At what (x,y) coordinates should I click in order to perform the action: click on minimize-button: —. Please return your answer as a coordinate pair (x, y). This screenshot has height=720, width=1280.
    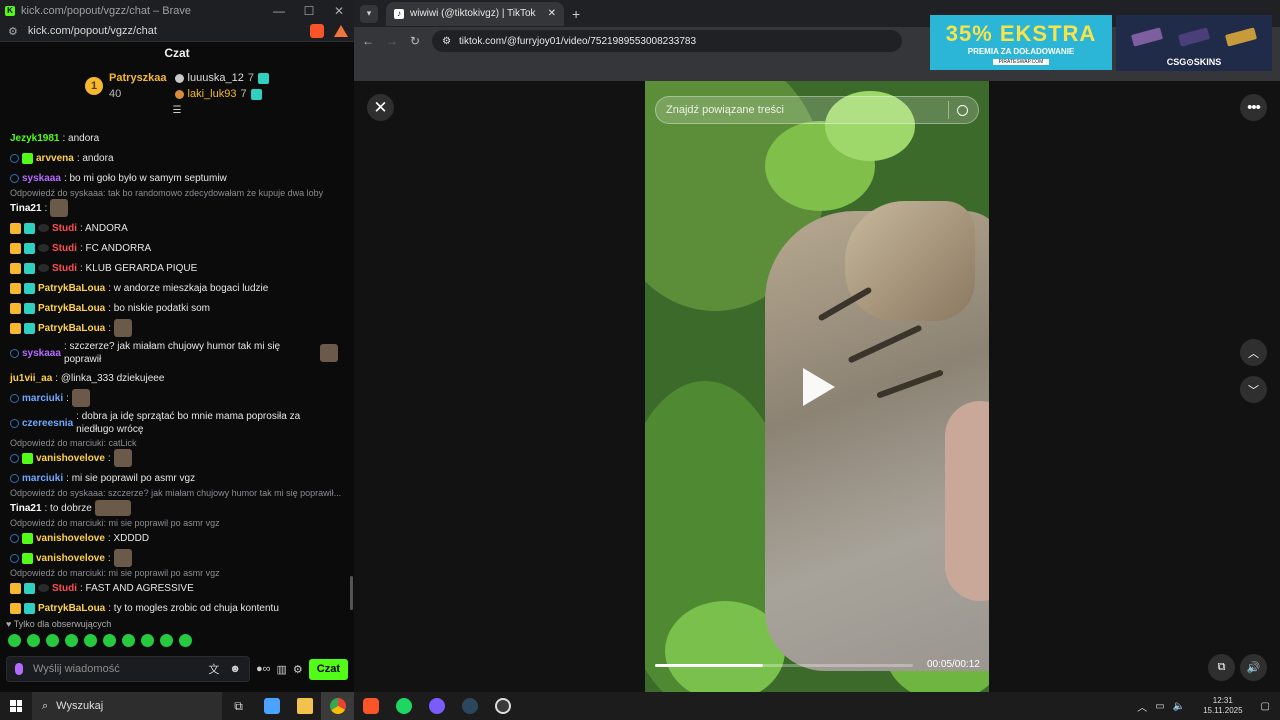
    Looking at the image, I should click on (279, 11).